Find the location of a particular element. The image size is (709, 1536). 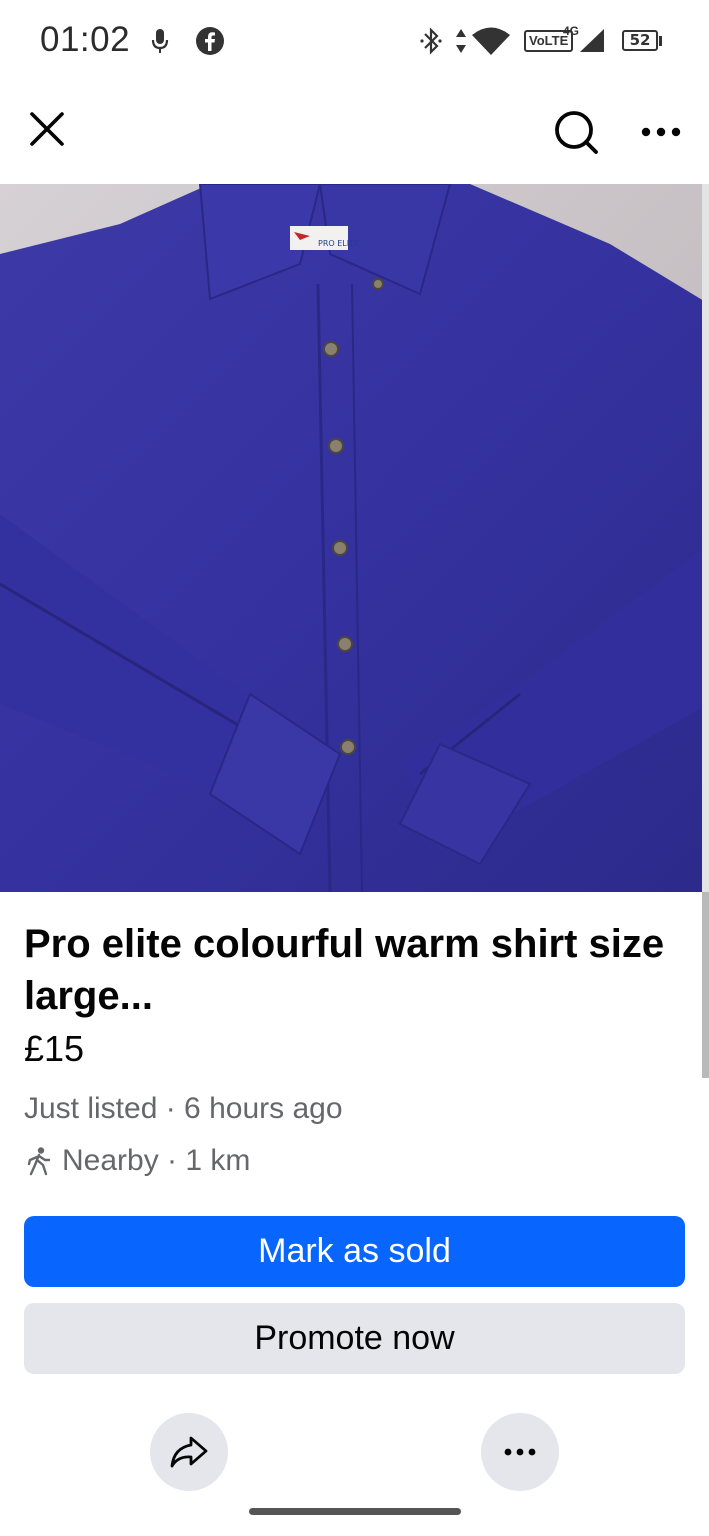

bluetooth-icon is located at coordinates (431, 43).